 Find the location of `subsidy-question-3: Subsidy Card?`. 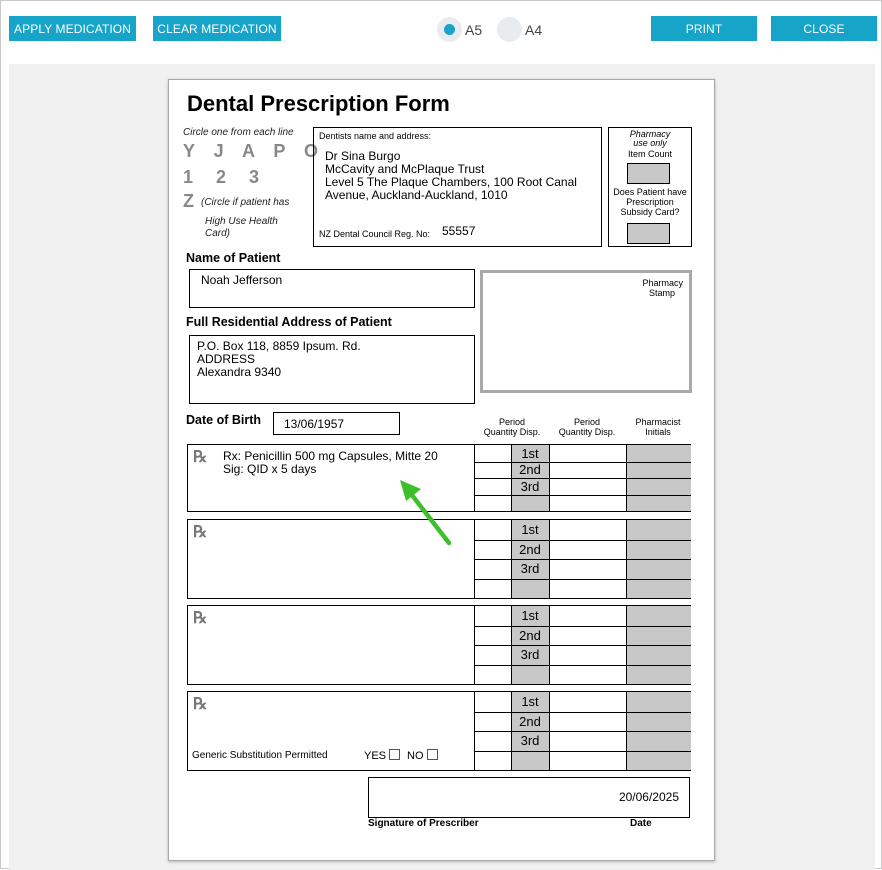

subsidy-question-3: Subsidy Card? is located at coordinates (650, 212).